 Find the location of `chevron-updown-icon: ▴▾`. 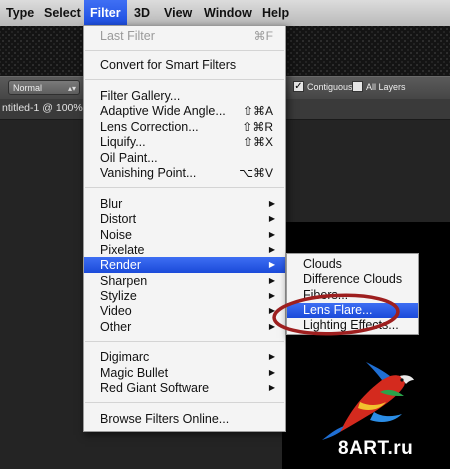

chevron-updown-icon: ▴▾ is located at coordinates (71, 88).